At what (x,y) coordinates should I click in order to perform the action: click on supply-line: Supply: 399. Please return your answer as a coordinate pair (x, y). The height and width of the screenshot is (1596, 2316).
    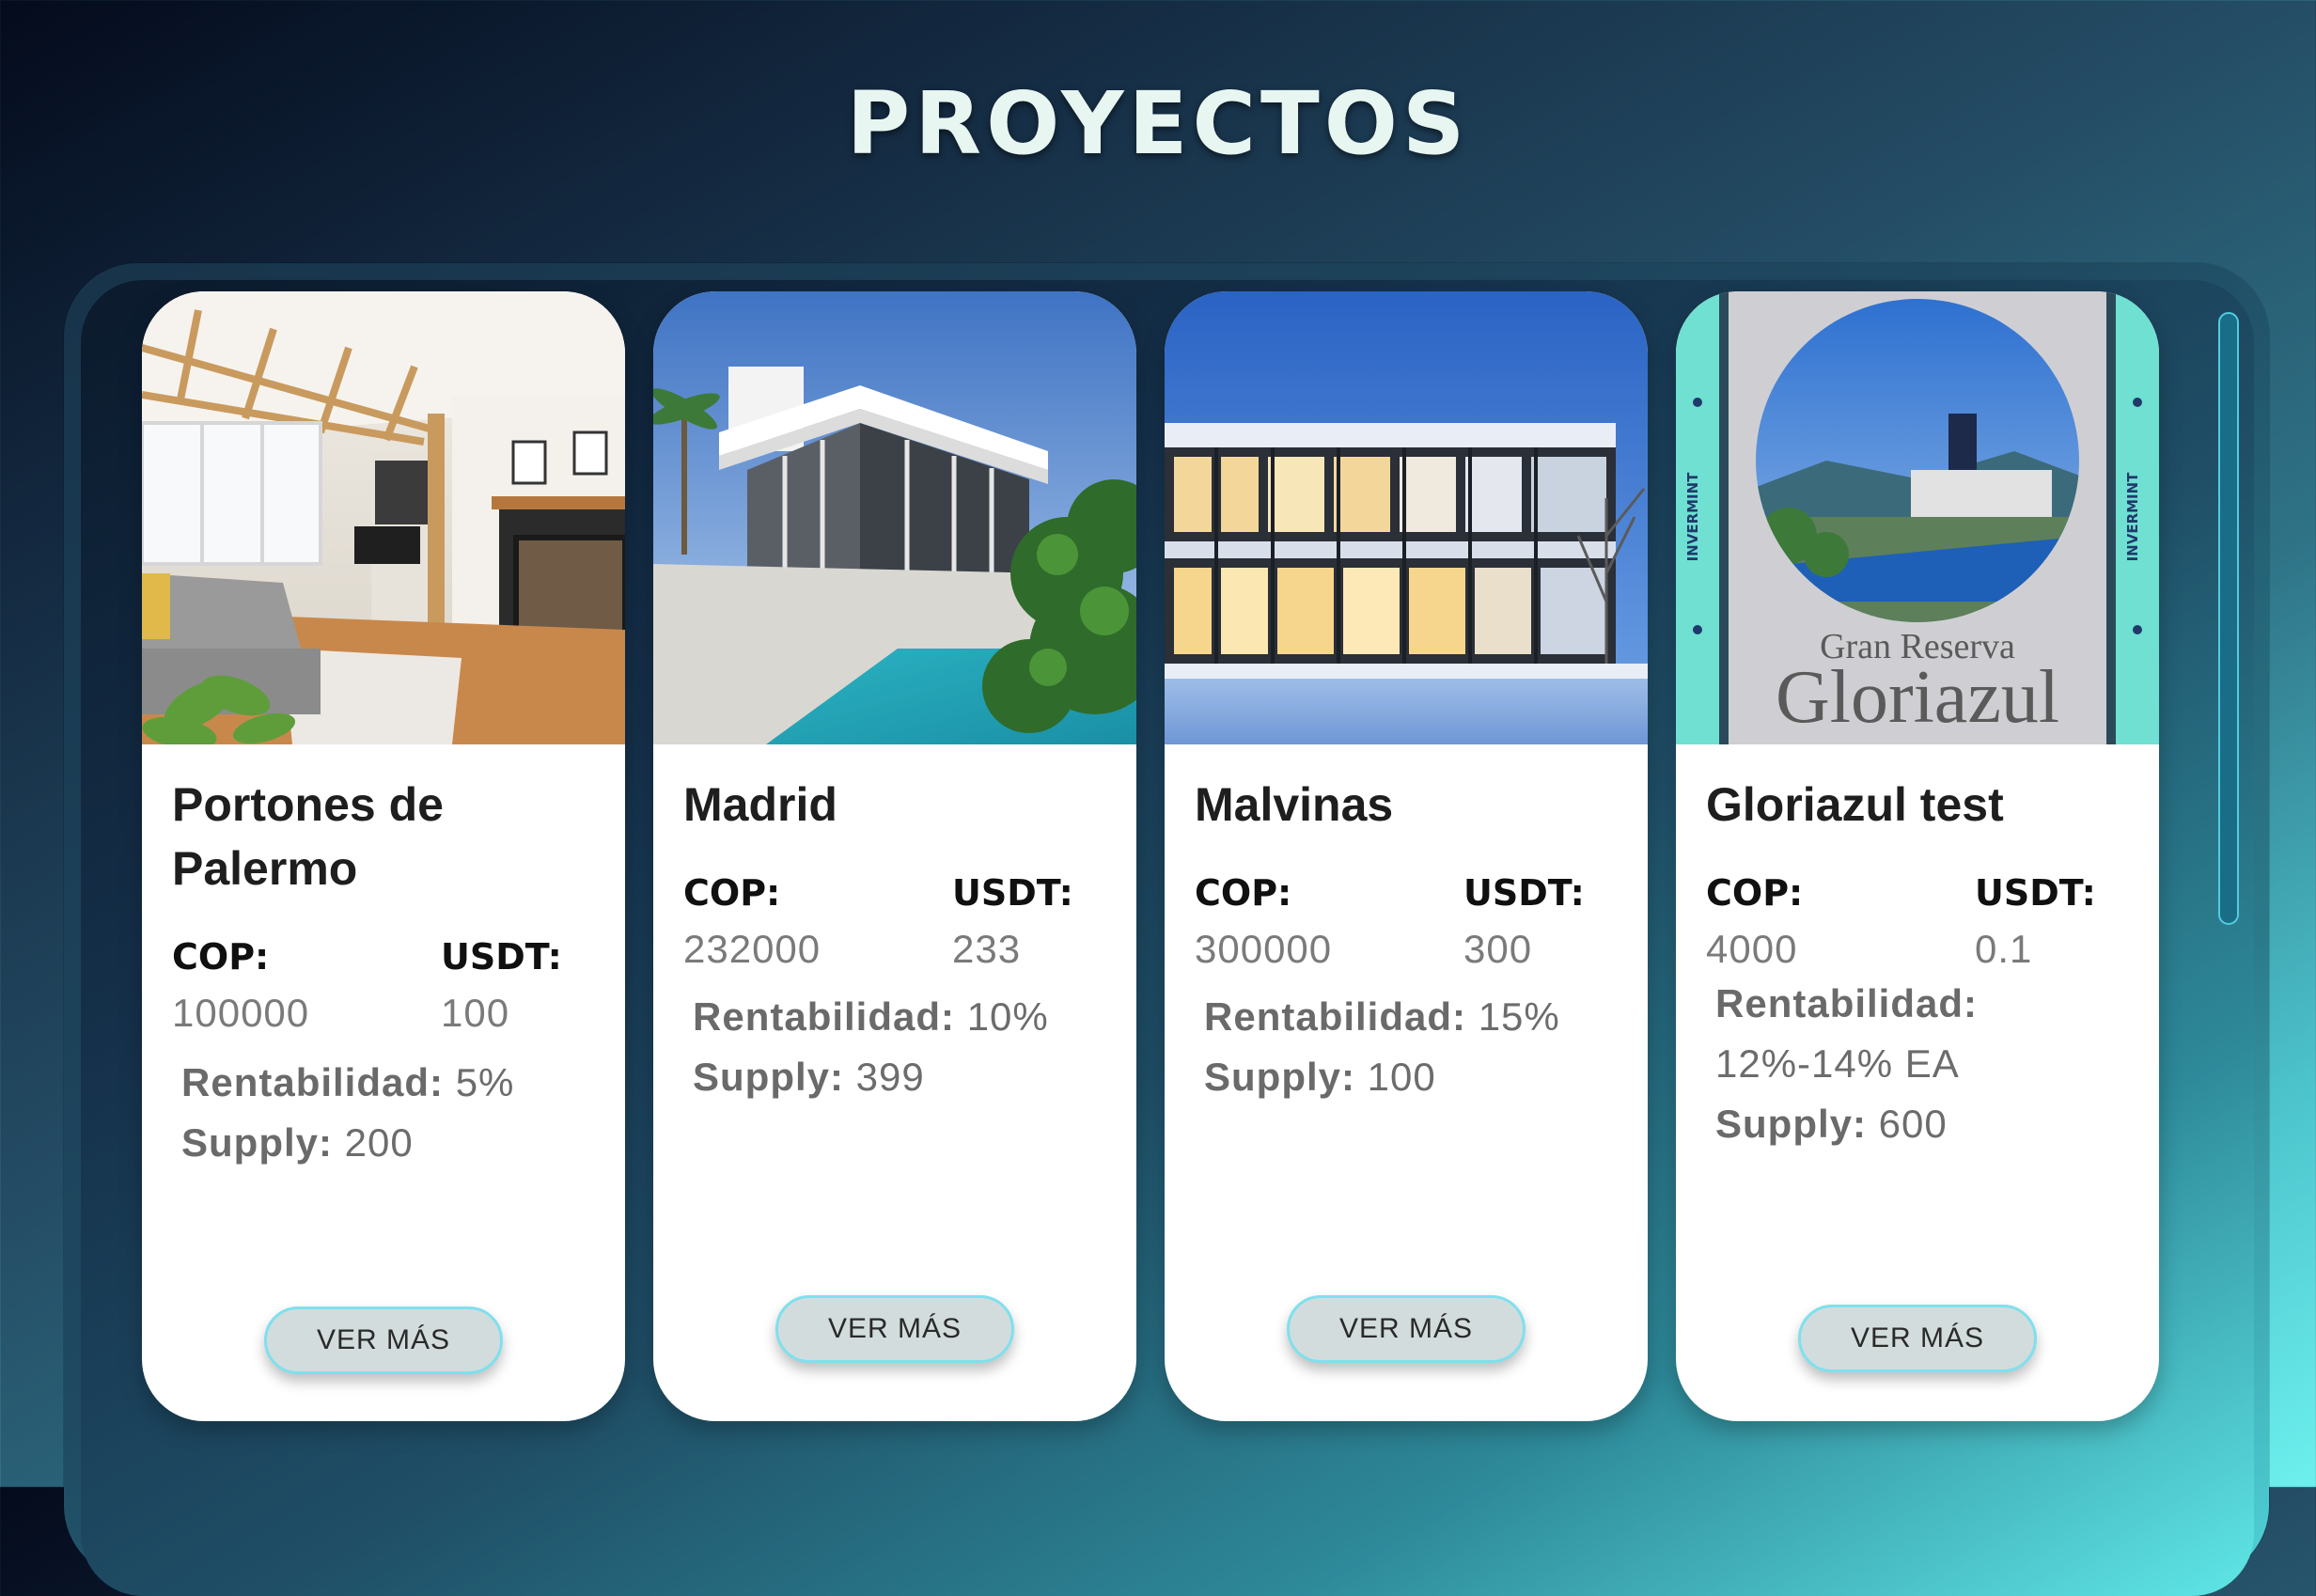
    Looking at the image, I should click on (900, 1077).